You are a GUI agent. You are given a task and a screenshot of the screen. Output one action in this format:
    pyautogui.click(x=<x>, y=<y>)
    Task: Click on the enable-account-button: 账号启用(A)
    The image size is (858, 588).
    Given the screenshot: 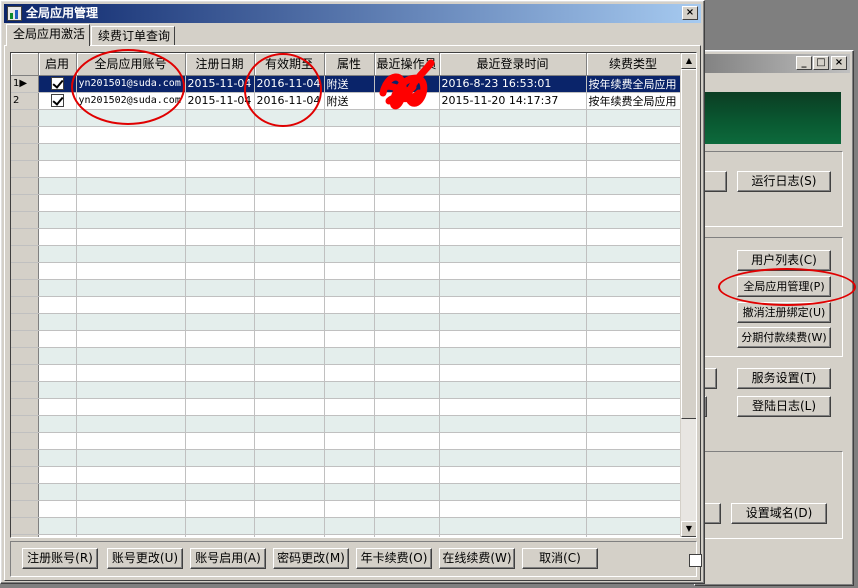 What is the action you would take?
    pyautogui.click(x=228, y=558)
    